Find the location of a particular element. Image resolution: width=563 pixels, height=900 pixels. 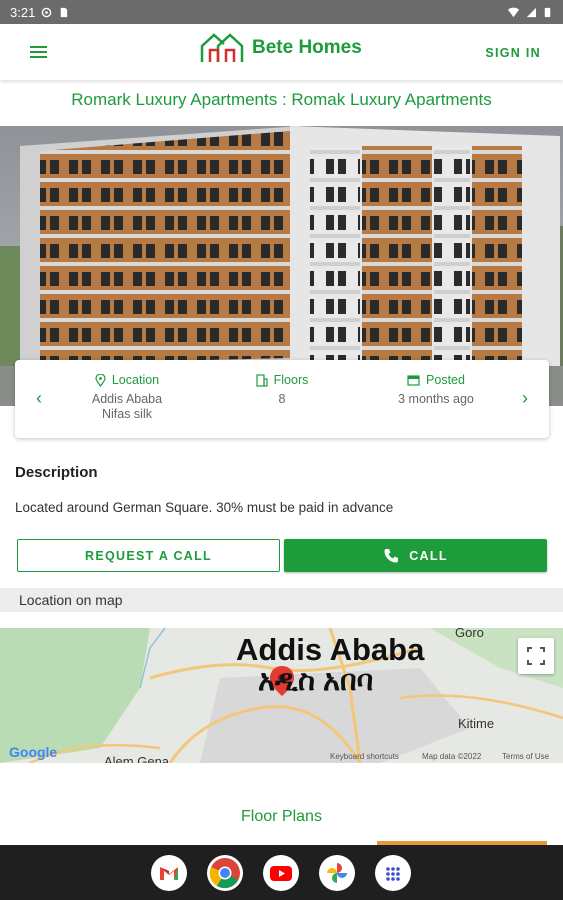

map-fullscreen-button is located at coordinates (536, 656).